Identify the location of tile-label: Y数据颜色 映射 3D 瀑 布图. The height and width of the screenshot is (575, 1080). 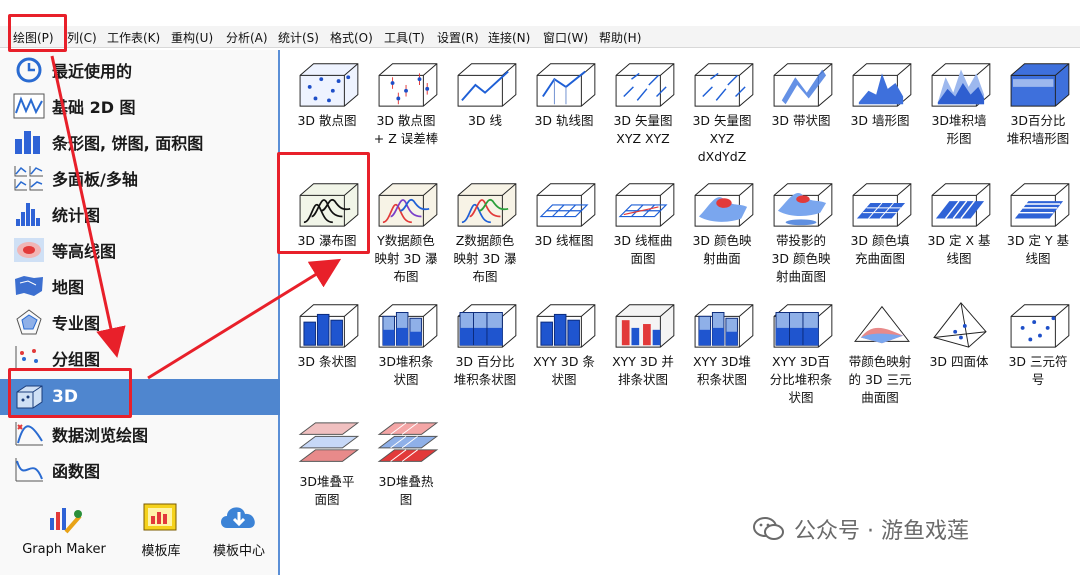
(406, 258).